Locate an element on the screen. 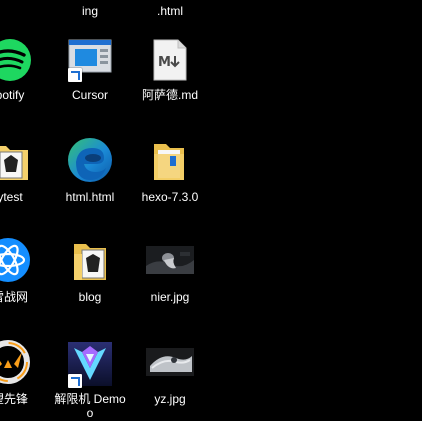  folder-icon is located at coordinates (169, 162).